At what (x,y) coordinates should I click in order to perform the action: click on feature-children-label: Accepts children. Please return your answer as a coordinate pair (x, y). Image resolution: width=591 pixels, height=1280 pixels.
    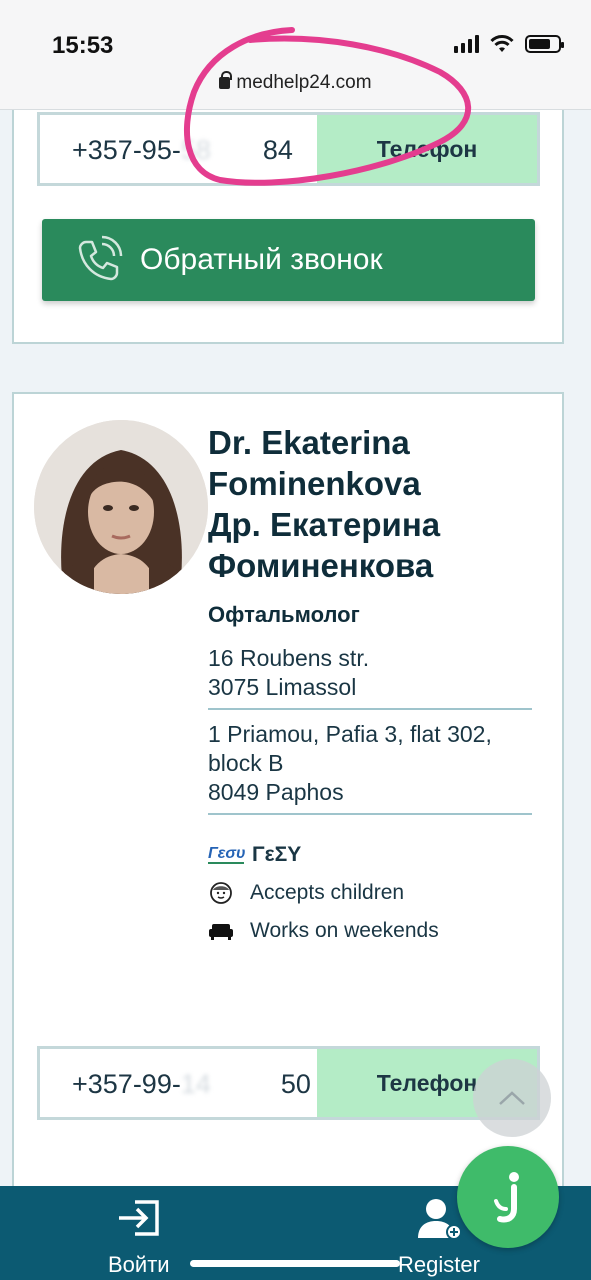
    Looking at the image, I should click on (327, 892).